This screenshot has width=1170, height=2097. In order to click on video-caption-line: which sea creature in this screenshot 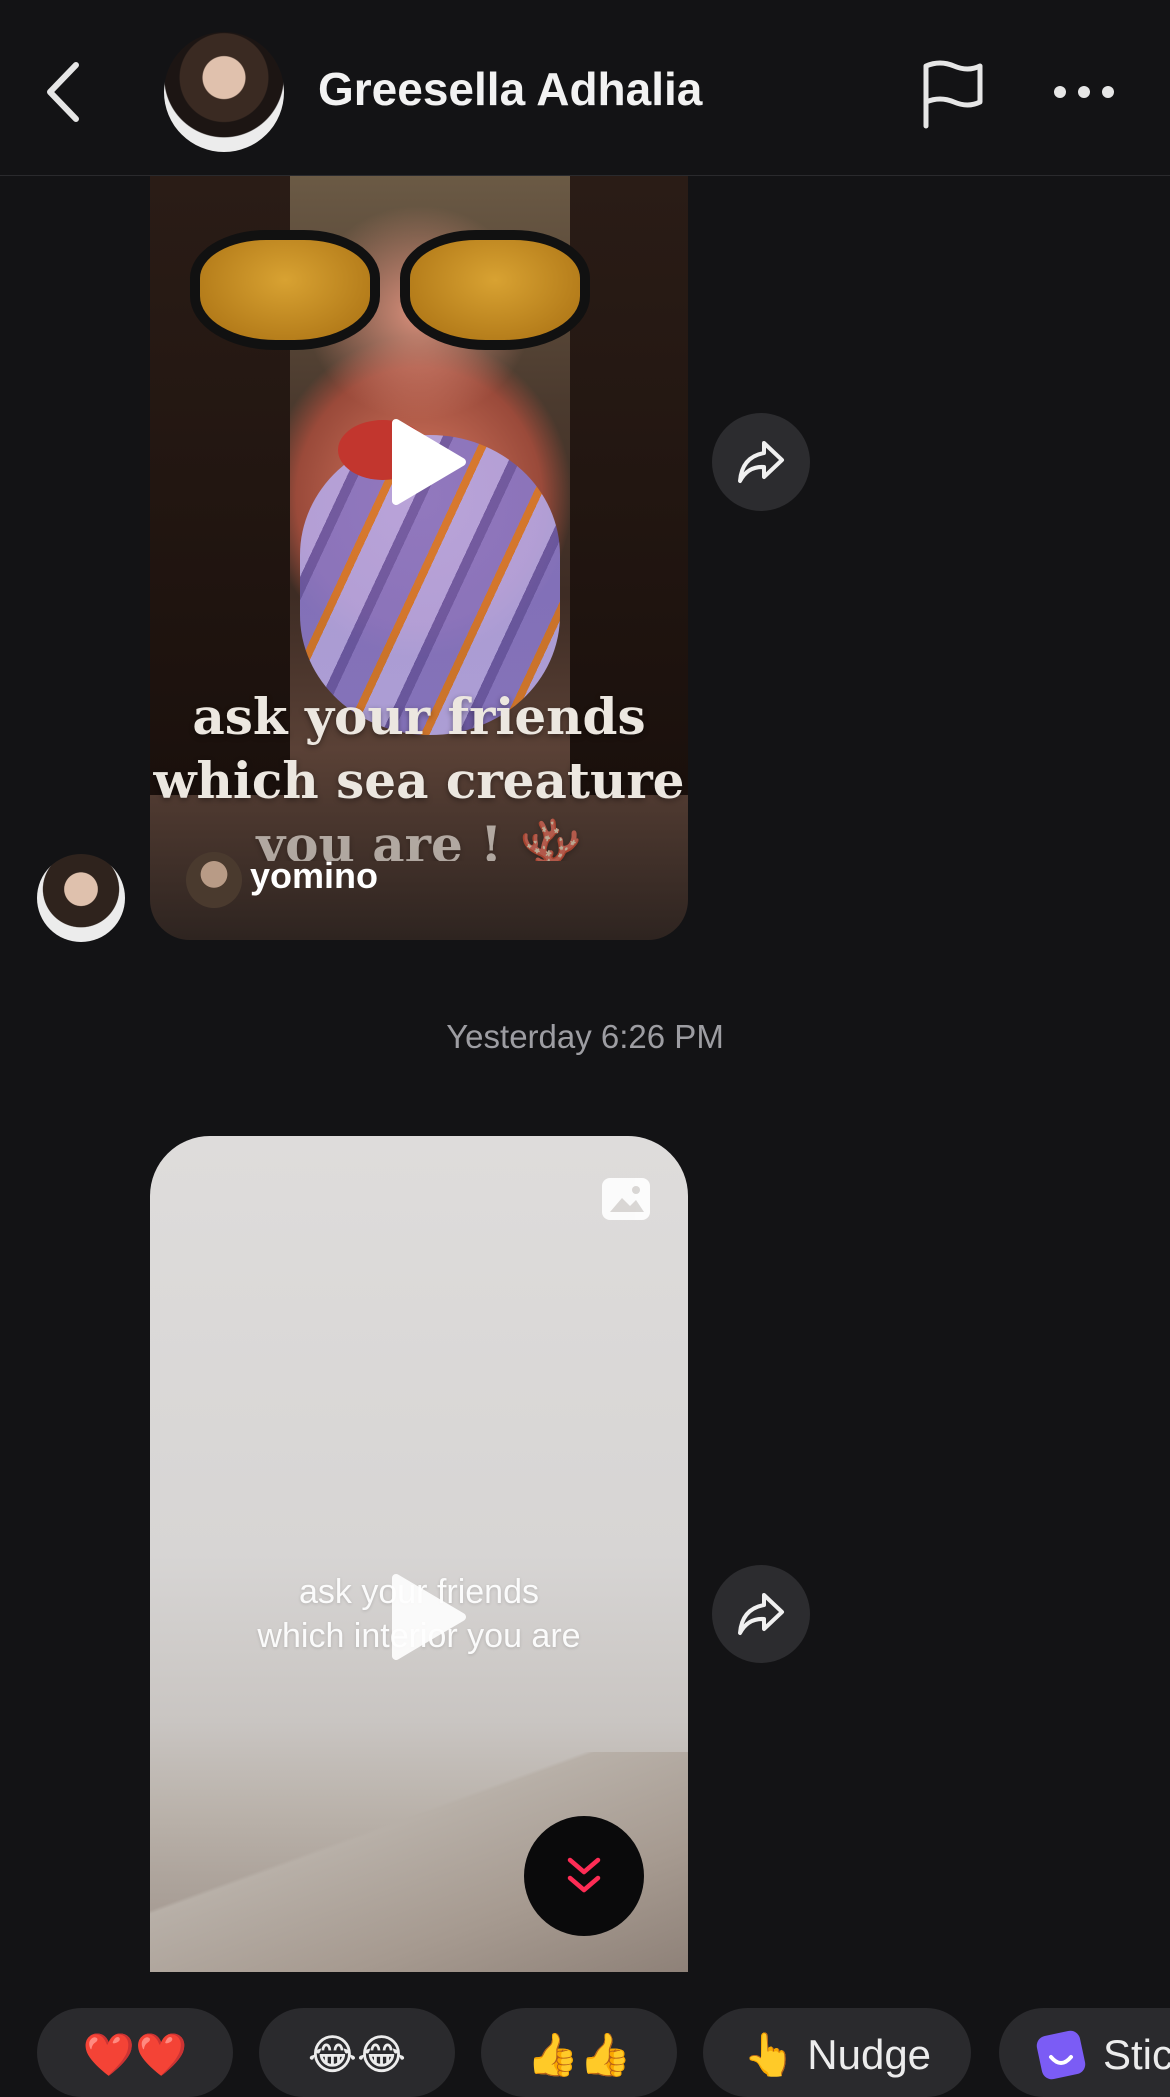, I will do `click(419, 780)`.